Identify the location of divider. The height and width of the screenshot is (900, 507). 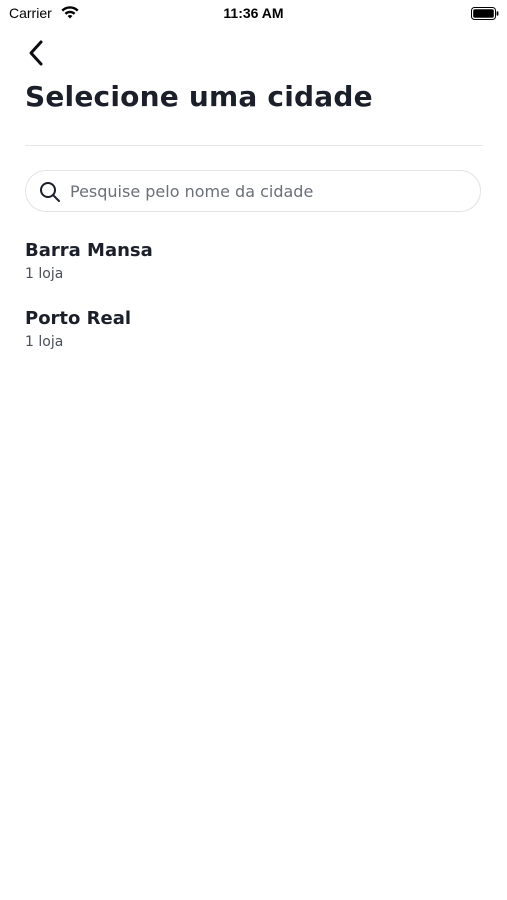
(254, 145).